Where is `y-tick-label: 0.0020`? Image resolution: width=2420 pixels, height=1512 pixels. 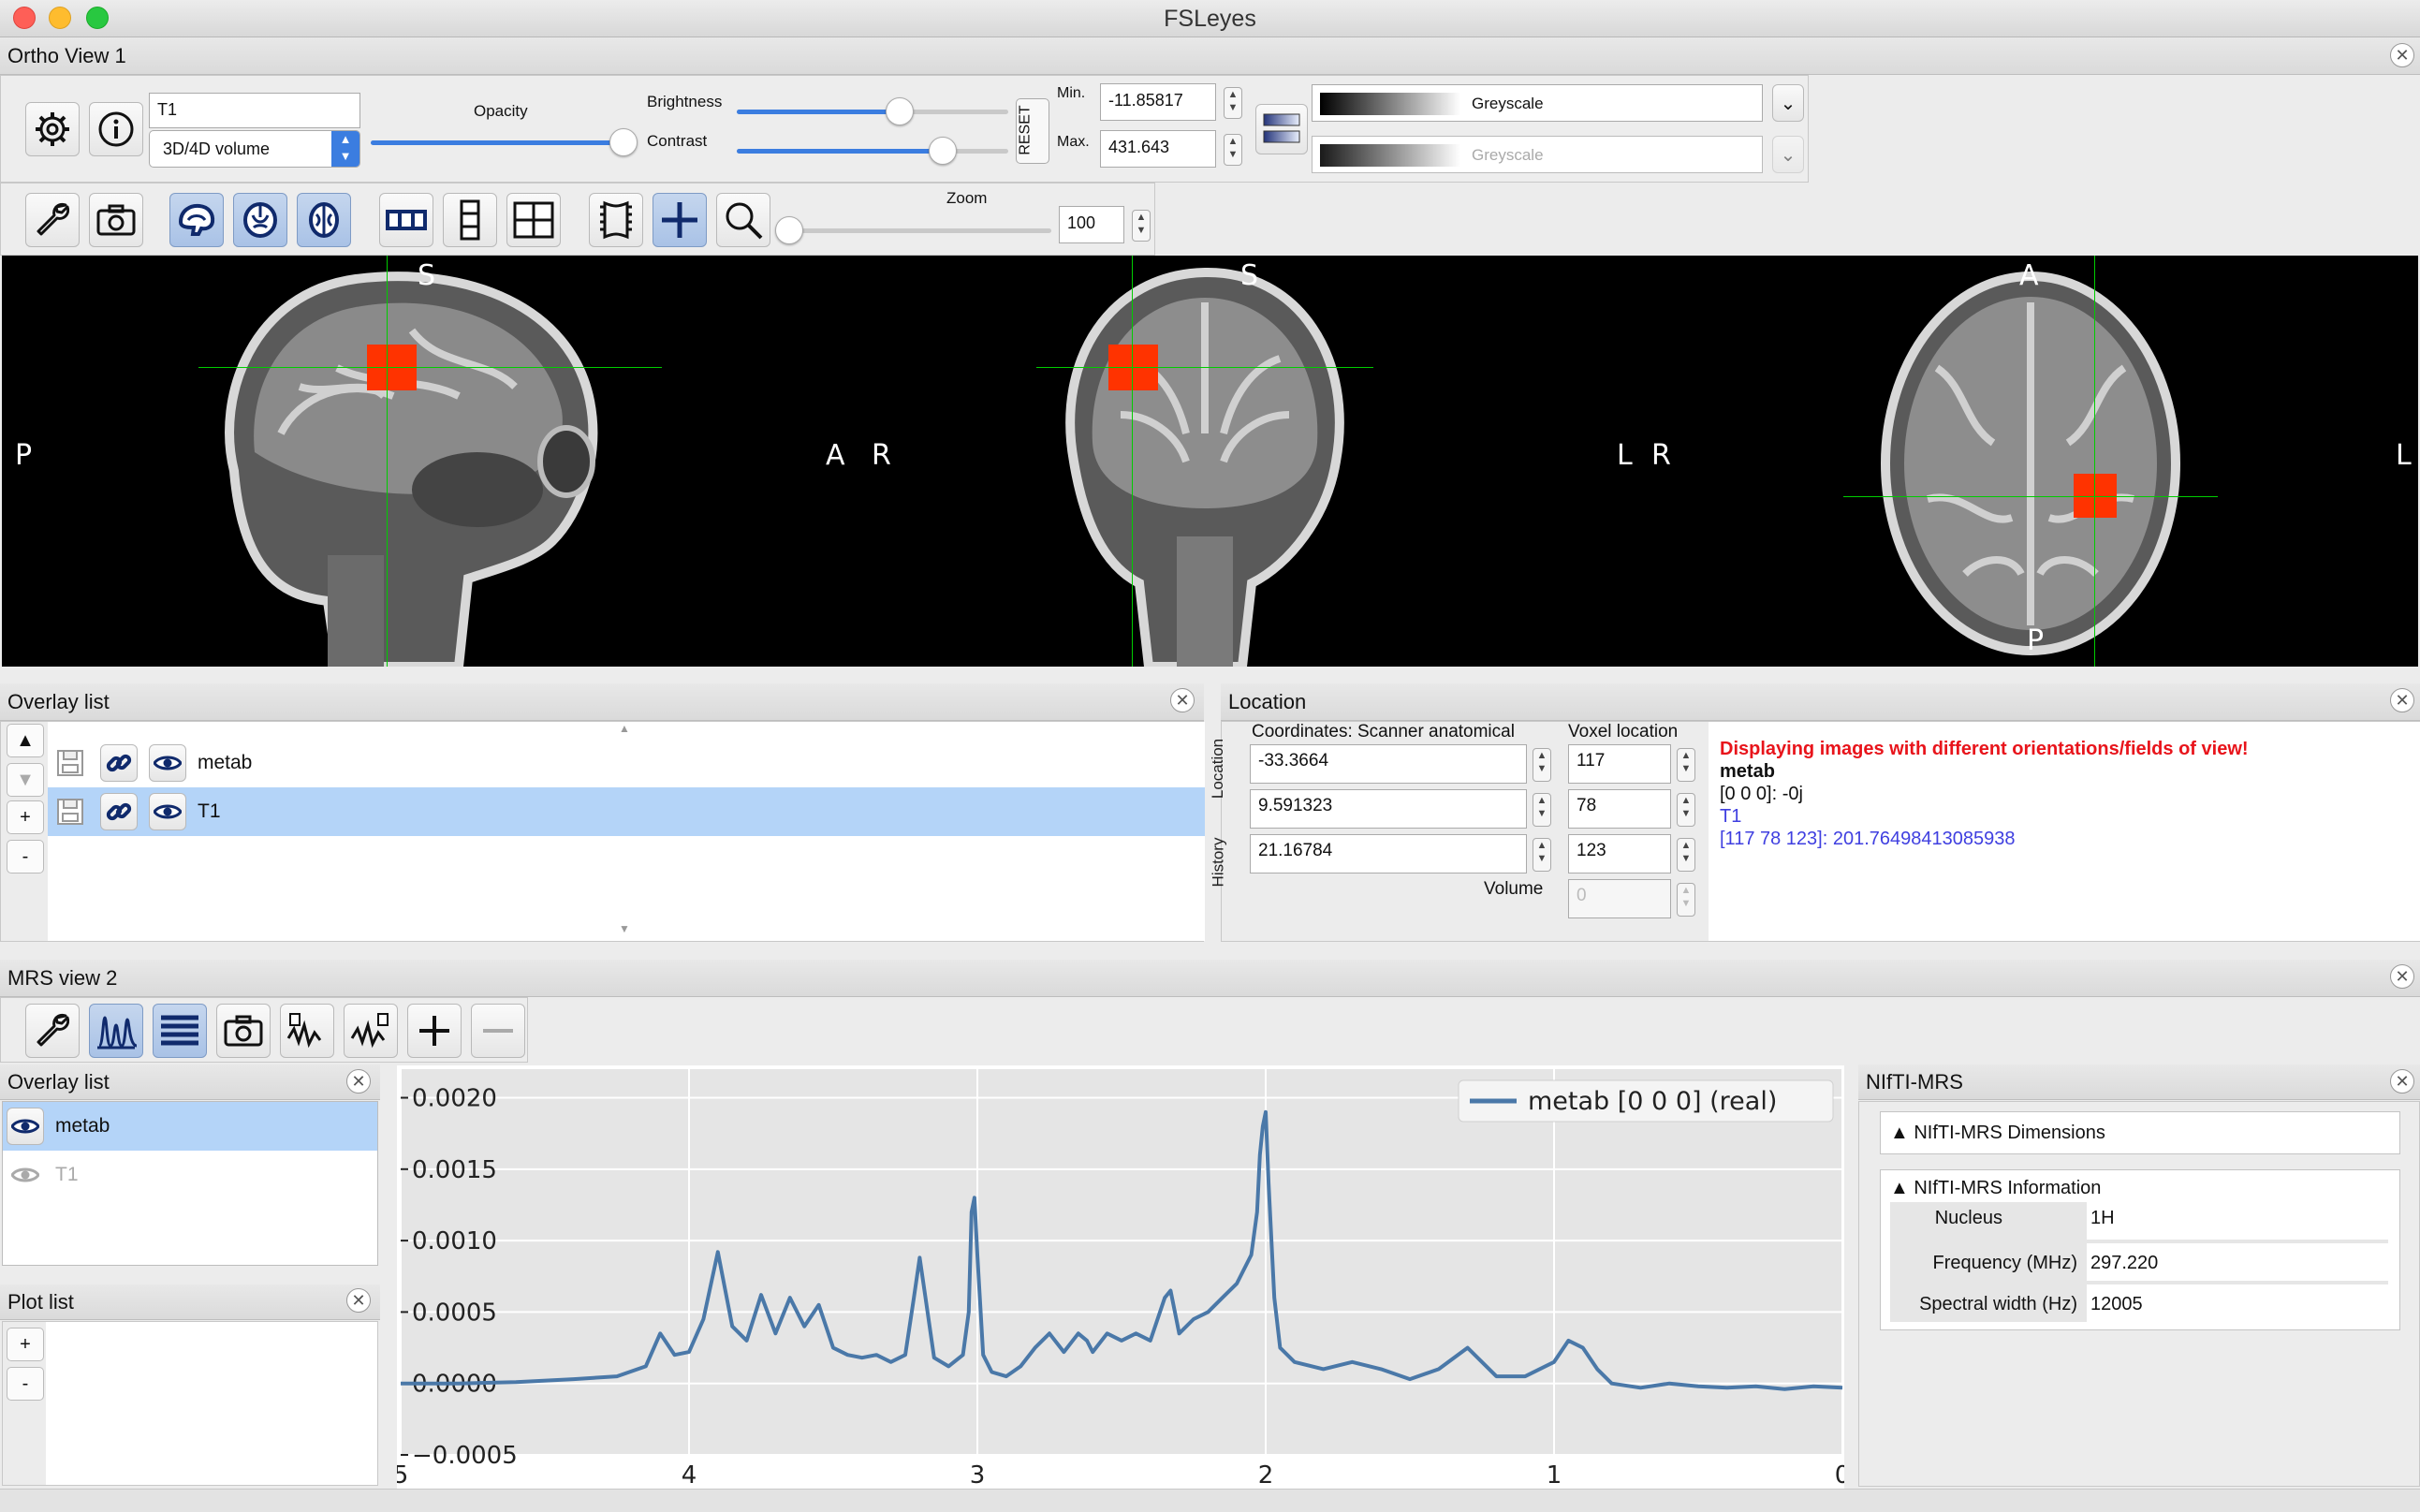 y-tick-label: 0.0020 is located at coordinates (454, 1099).